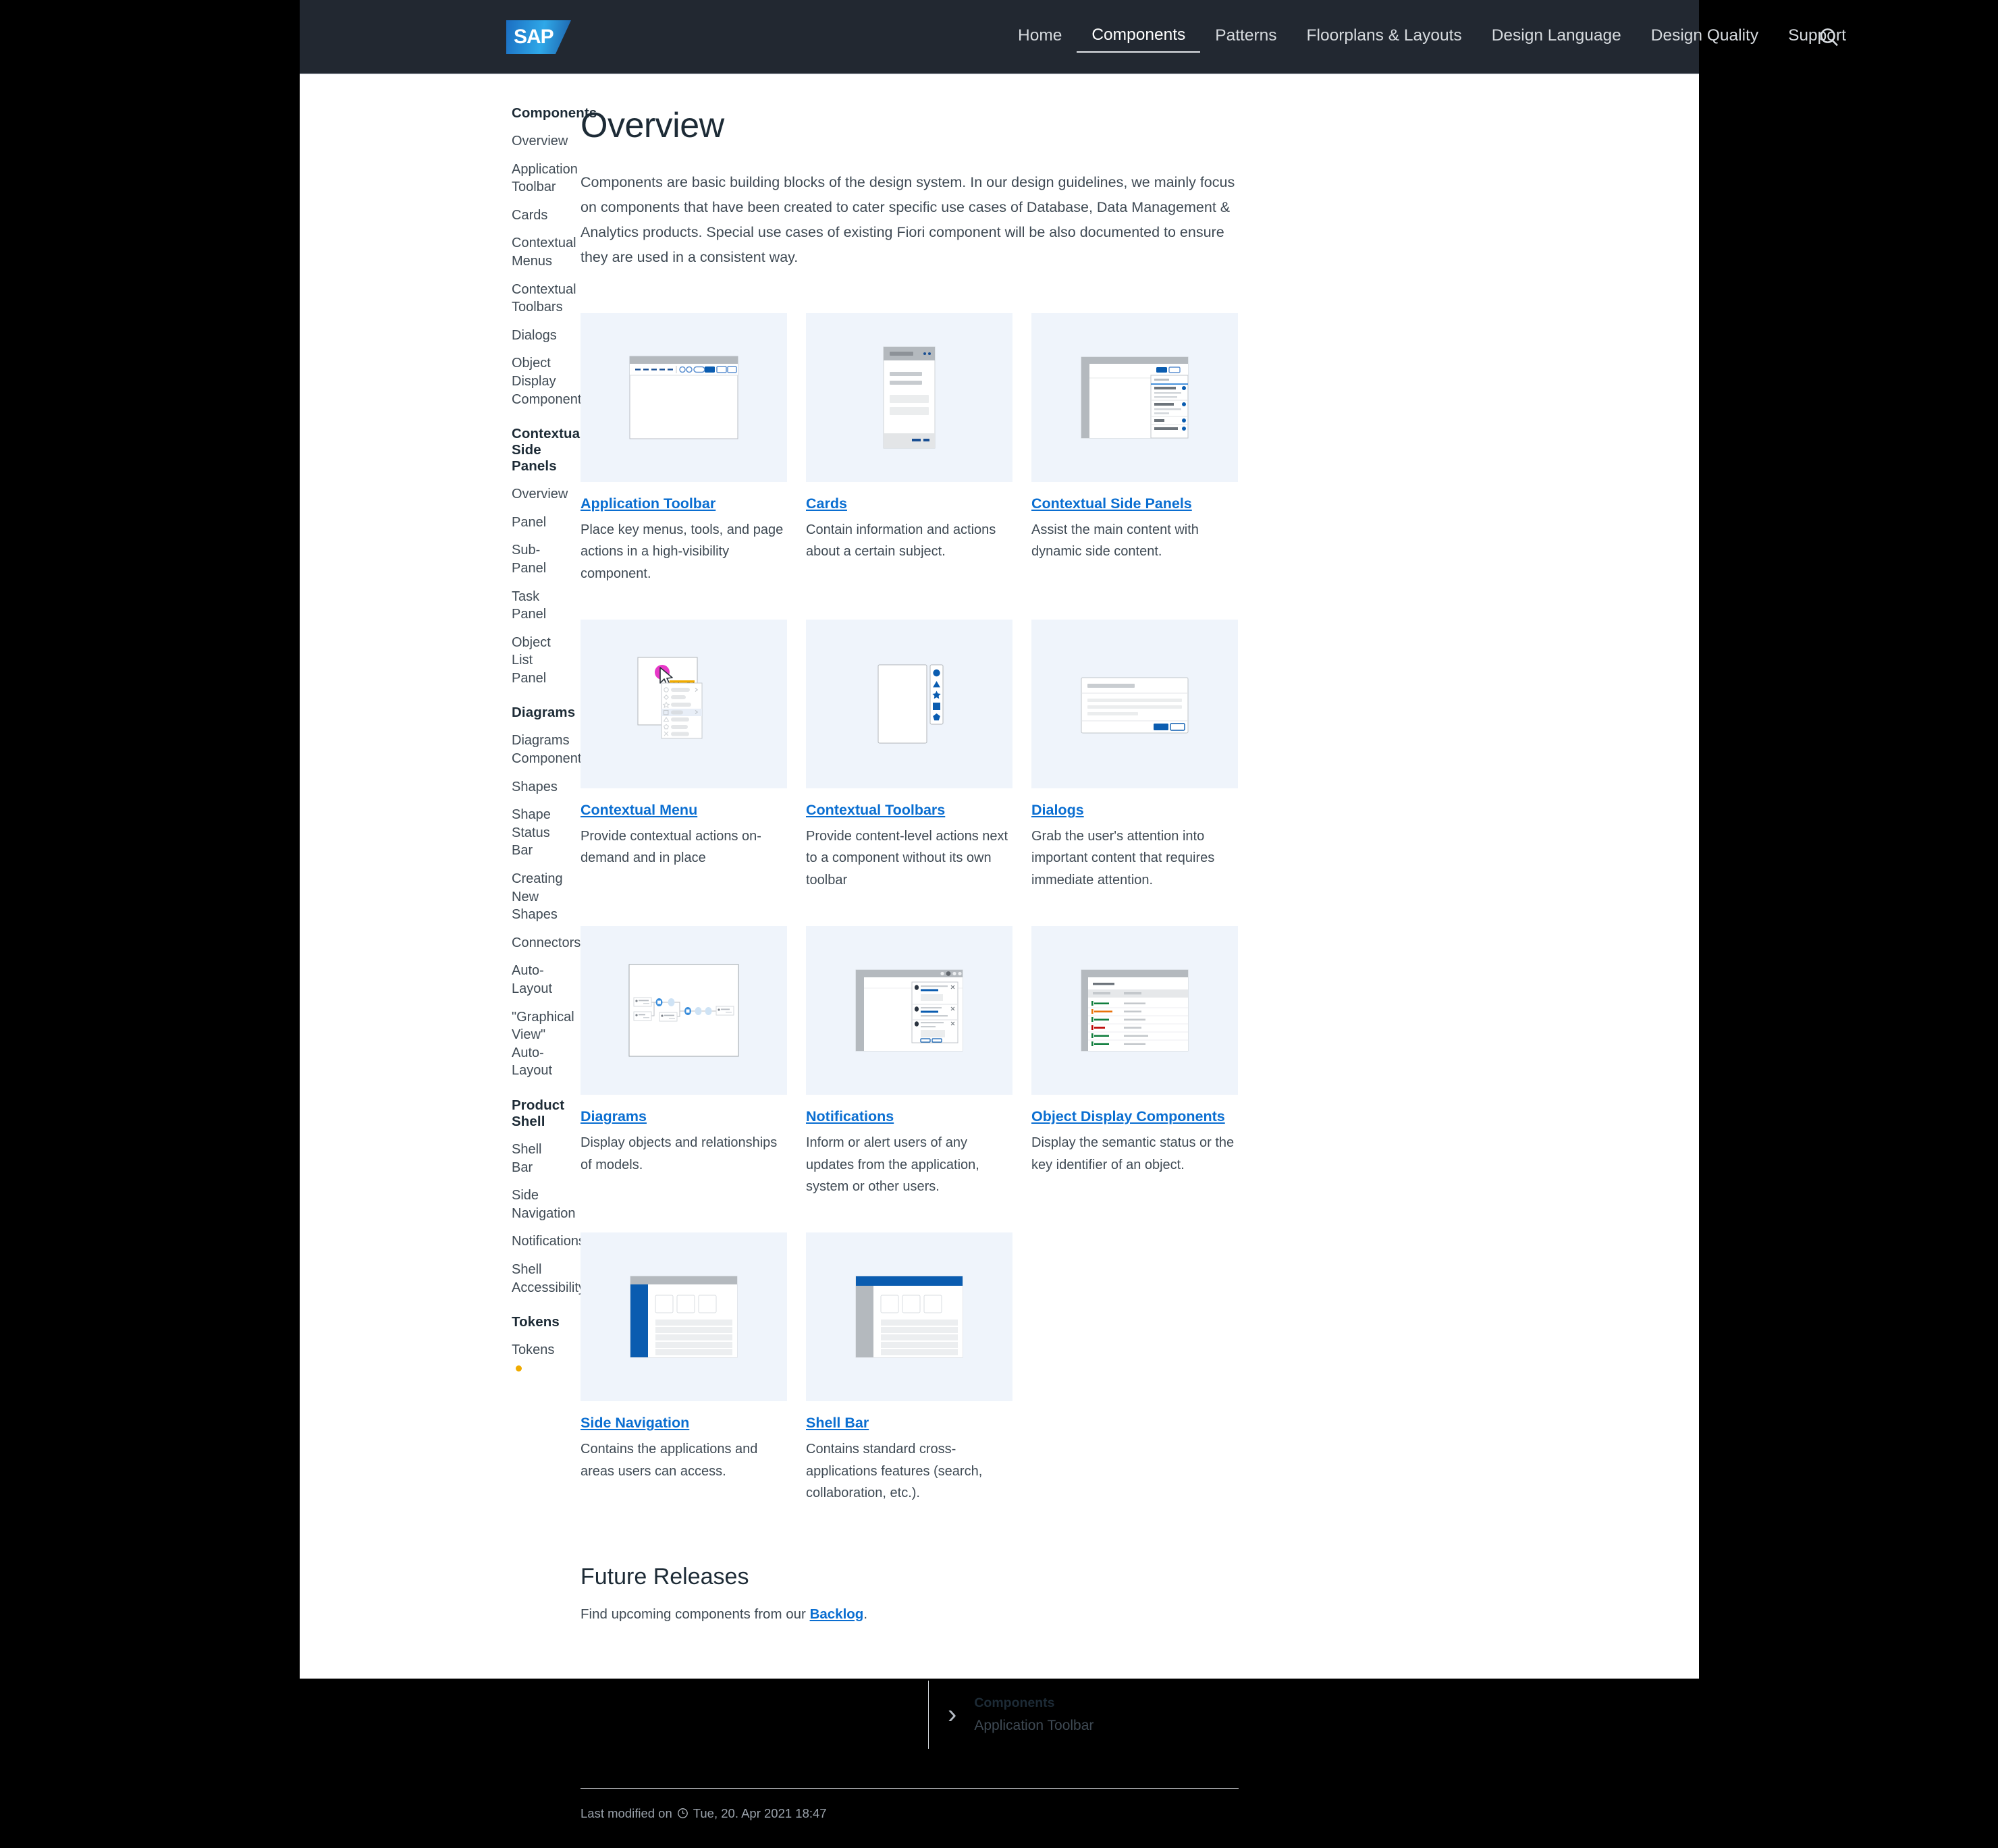  I want to click on thumbnail-cards, so click(909, 397).